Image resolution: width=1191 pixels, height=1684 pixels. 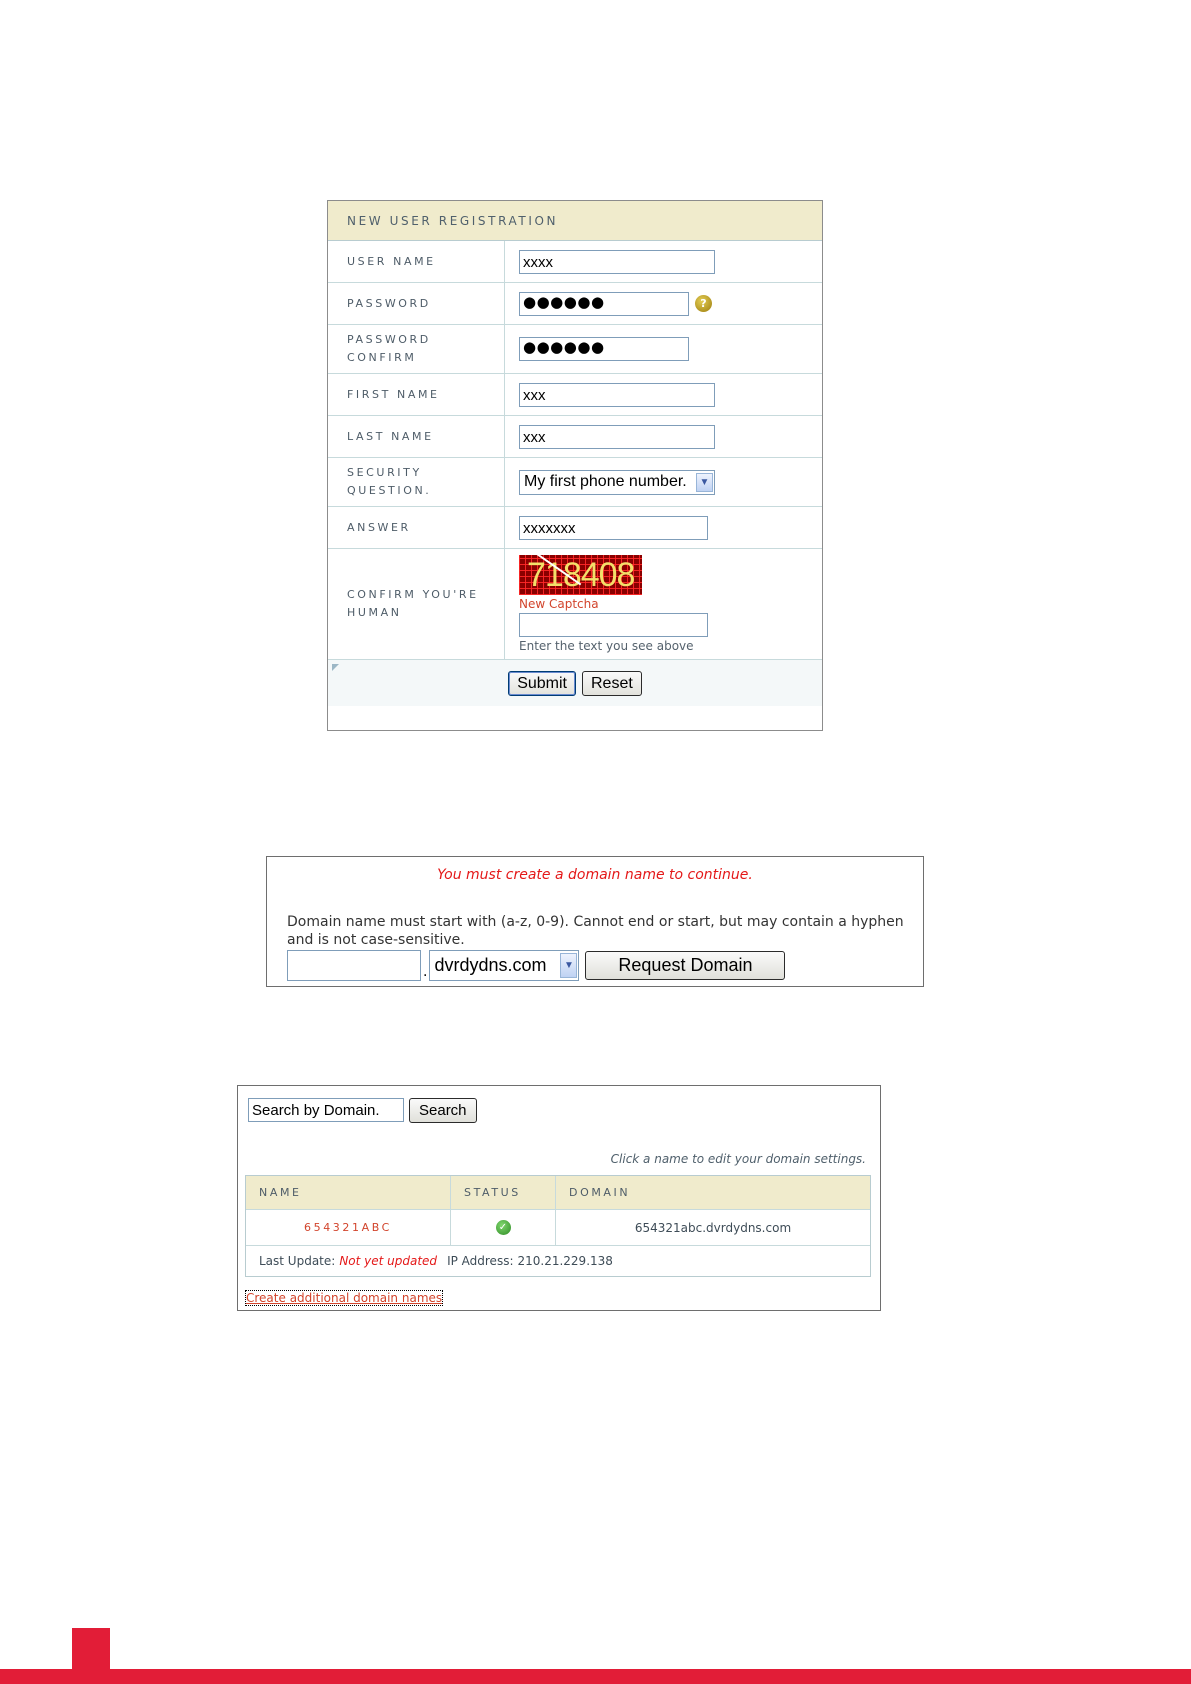 I want to click on captcha-label-line1: CONFIRM YOU'RE, so click(x=413, y=594).